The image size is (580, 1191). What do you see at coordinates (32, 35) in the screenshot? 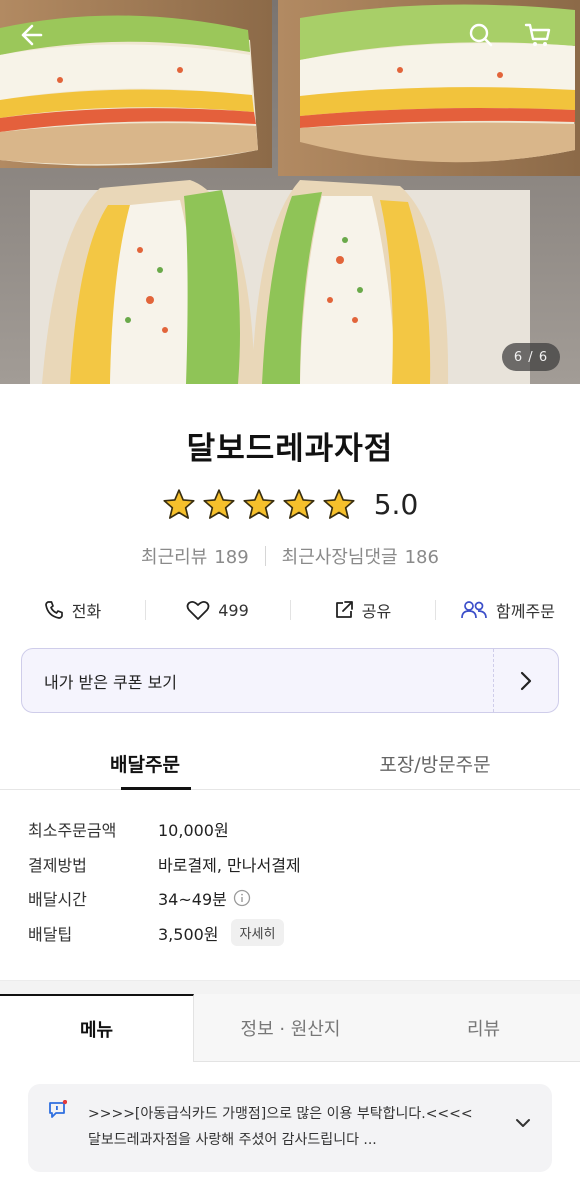
I see `arrow-left-icon` at bounding box center [32, 35].